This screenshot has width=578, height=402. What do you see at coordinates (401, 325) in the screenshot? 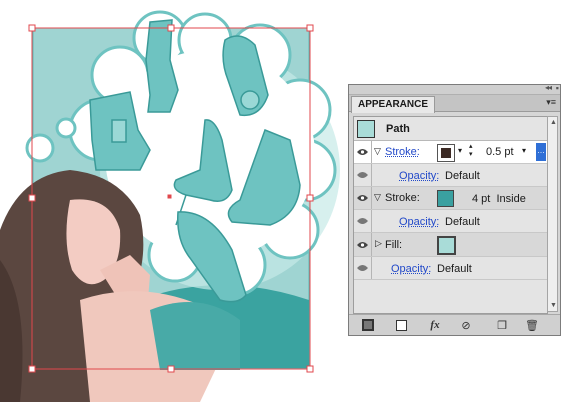
I see `add-fill-icon` at bounding box center [401, 325].